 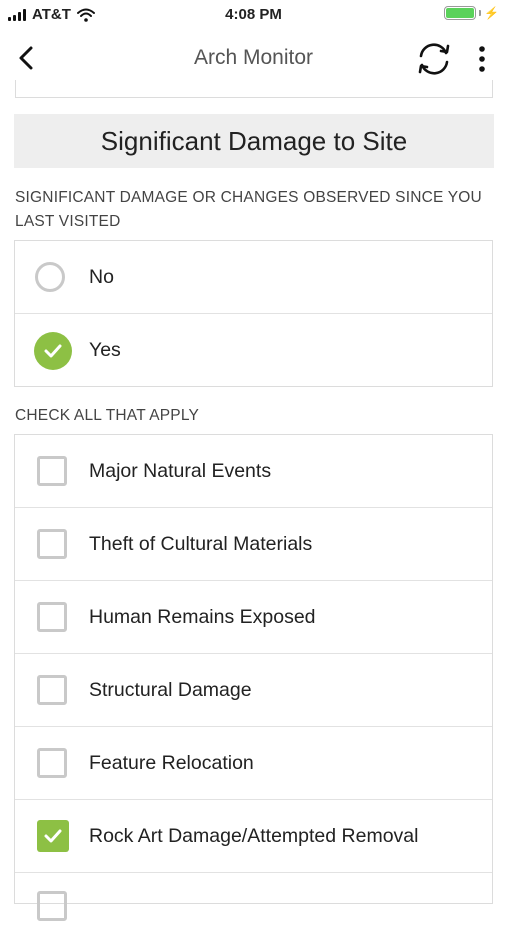 What do you see at coordinates (253, 277) in the screenshot?
I see `radio-option-no: No` at bounding box center [253, 277].